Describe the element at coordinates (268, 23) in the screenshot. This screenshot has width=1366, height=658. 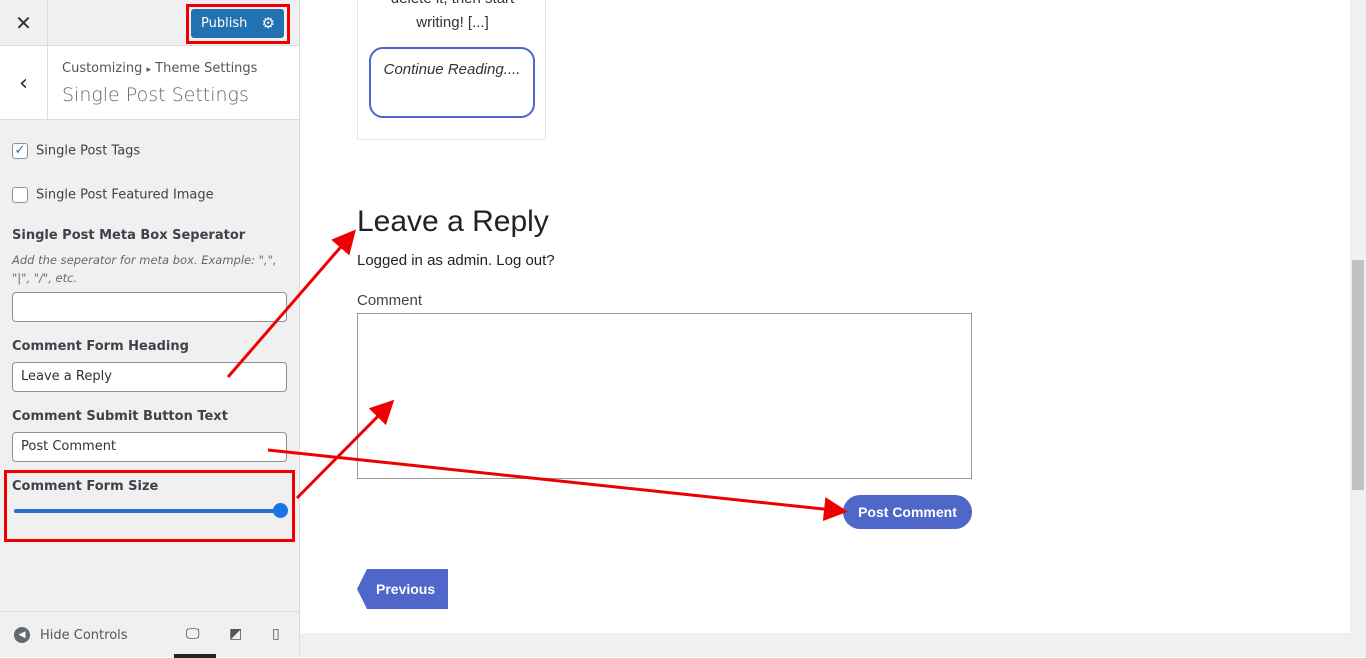
I see `gear-icon: ⚙` at that location.